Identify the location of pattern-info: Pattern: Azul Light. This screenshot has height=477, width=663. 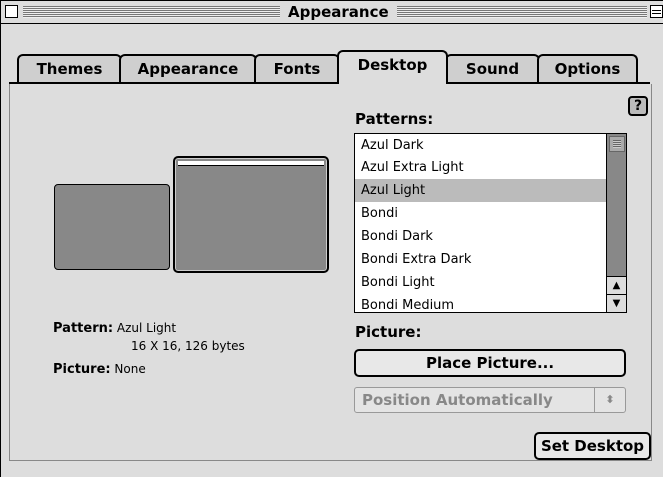
(114, 328).